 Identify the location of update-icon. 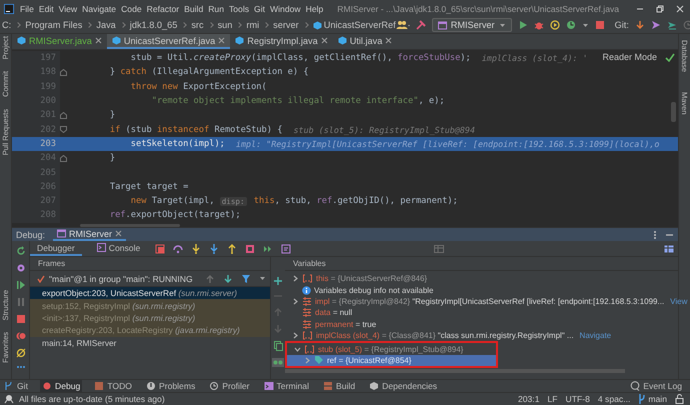
(639, 25).